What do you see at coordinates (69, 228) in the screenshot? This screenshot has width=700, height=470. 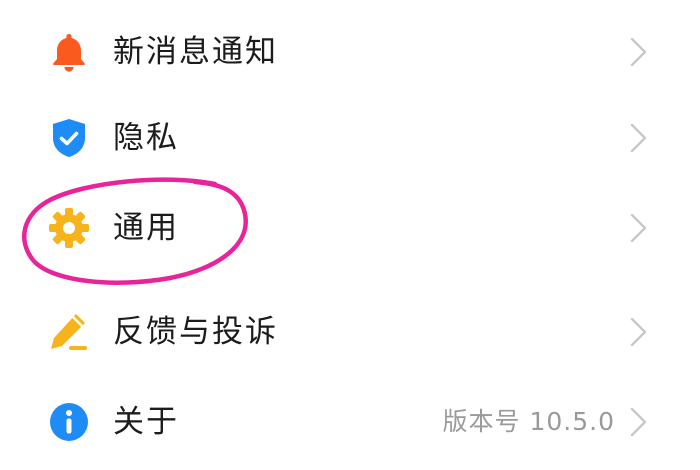 I see `gear-icon` at bounding box center [69, 228].